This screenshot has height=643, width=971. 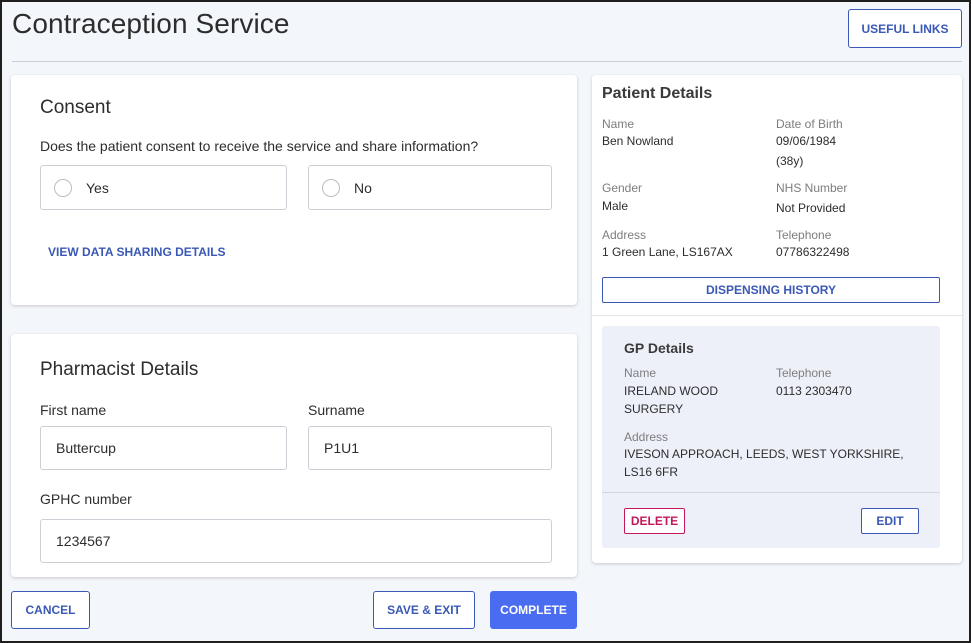 I want to click on gphc-label: GPHC number, so click(x=86, y=499).